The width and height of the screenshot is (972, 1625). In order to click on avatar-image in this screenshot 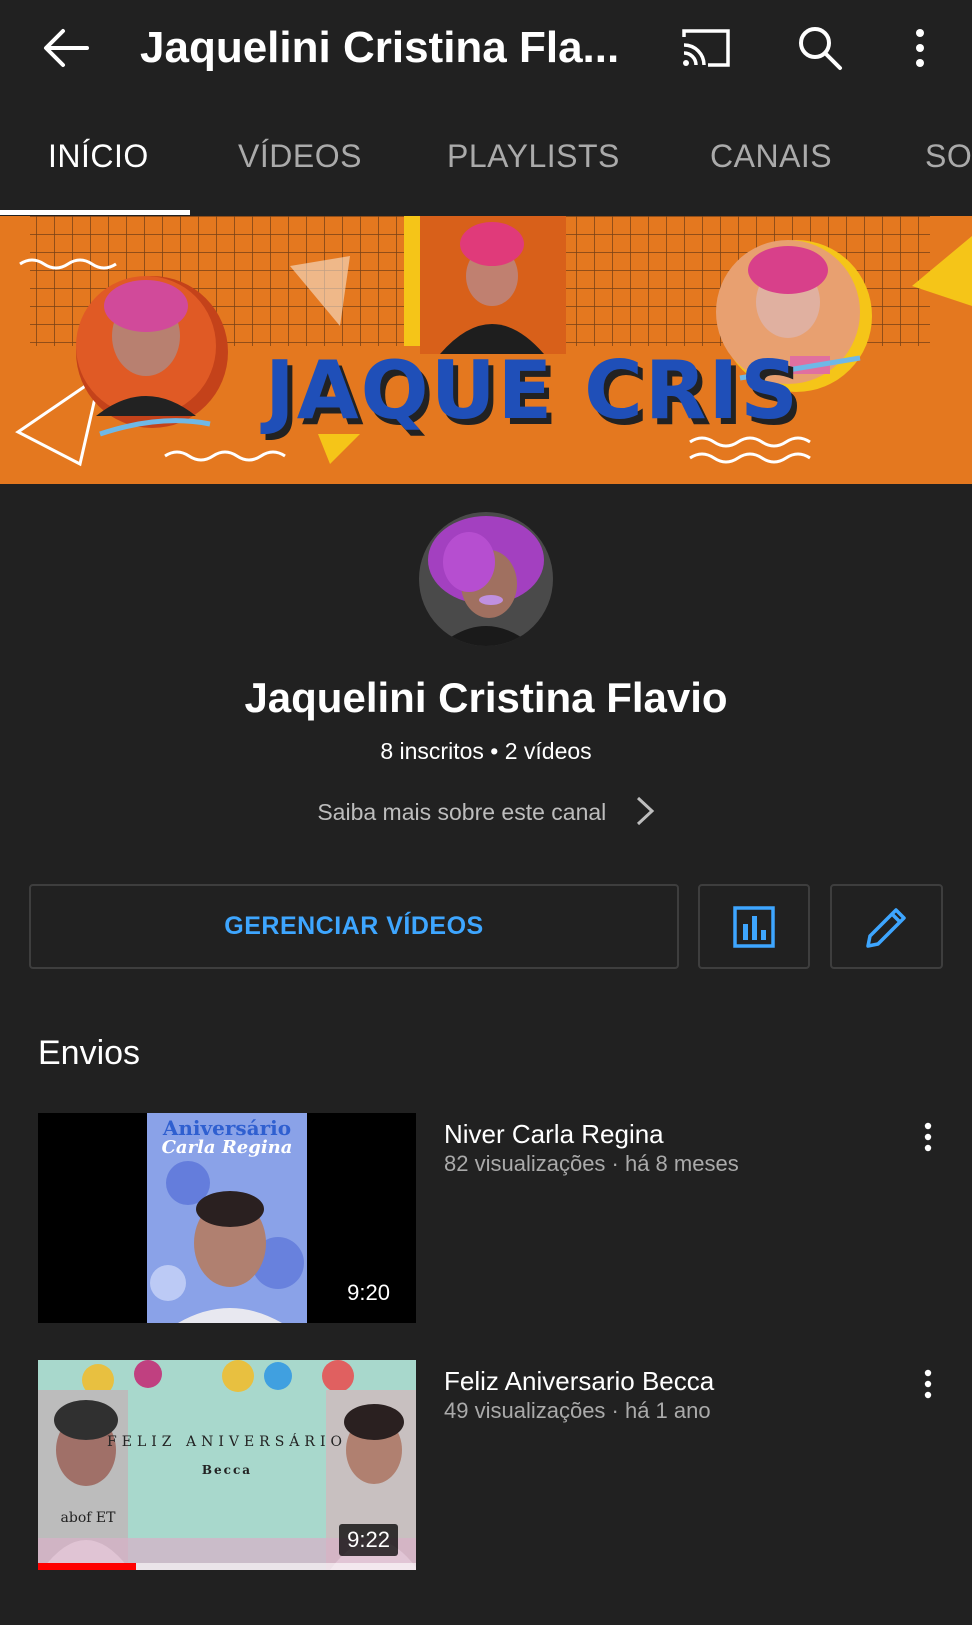, I will do `click(486, 579)`.